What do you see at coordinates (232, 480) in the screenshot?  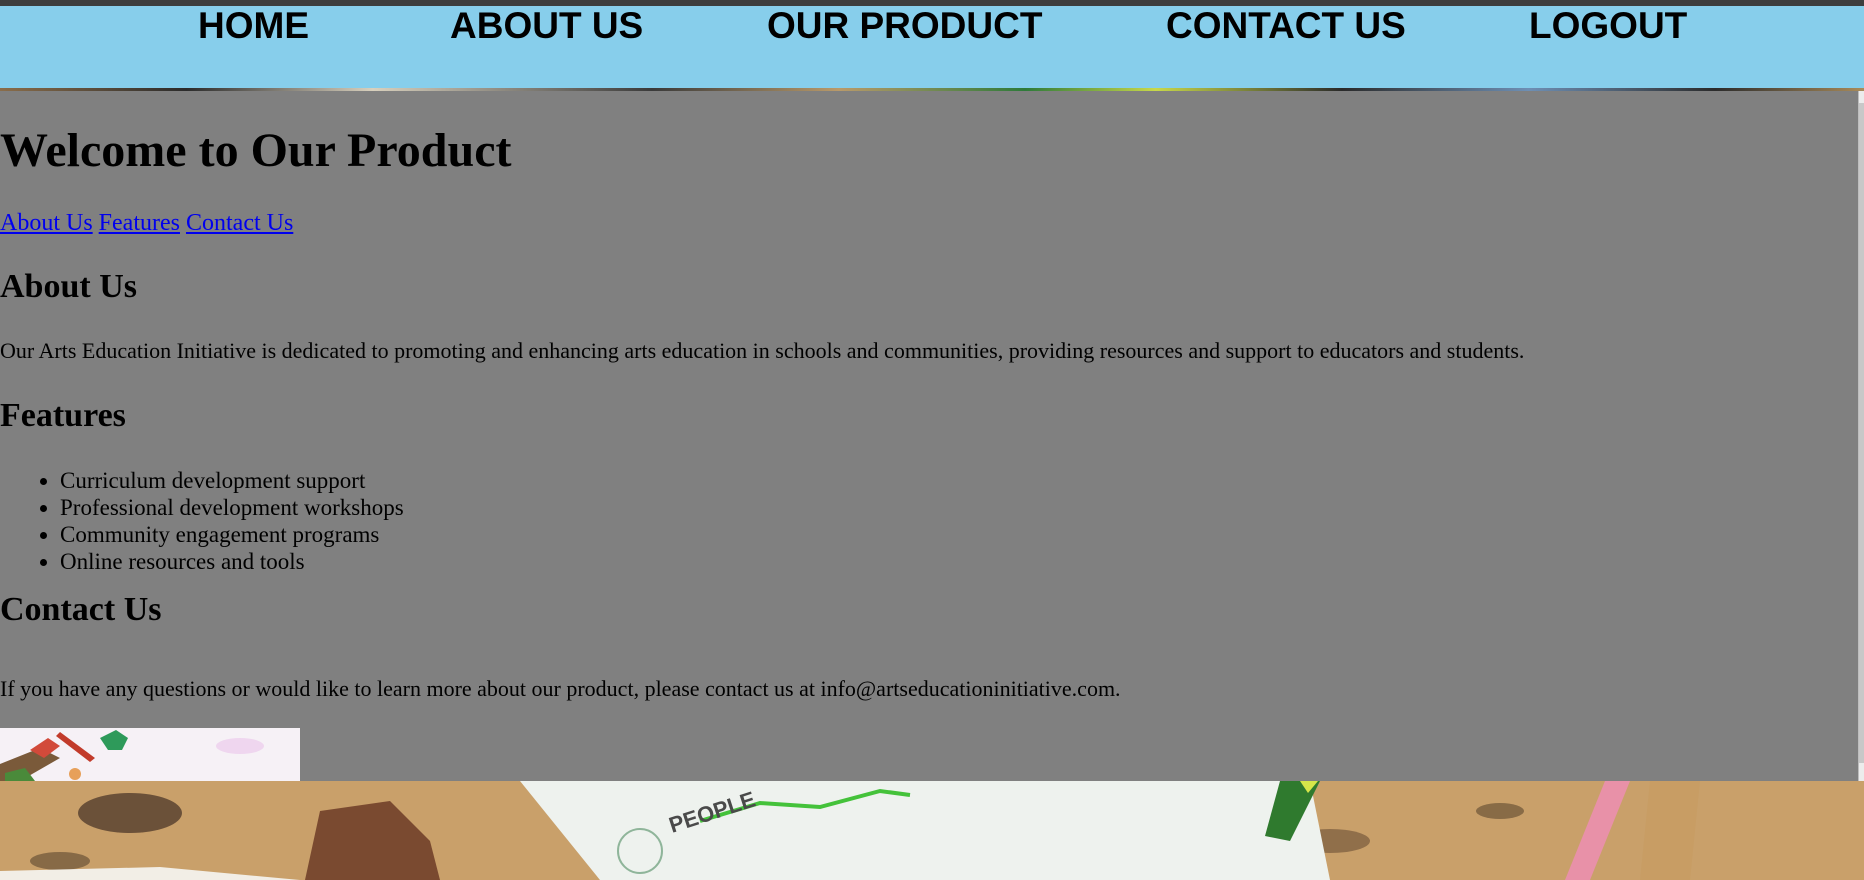 I see `list-item: Curriculum development support` at bounding box center [232, 480].